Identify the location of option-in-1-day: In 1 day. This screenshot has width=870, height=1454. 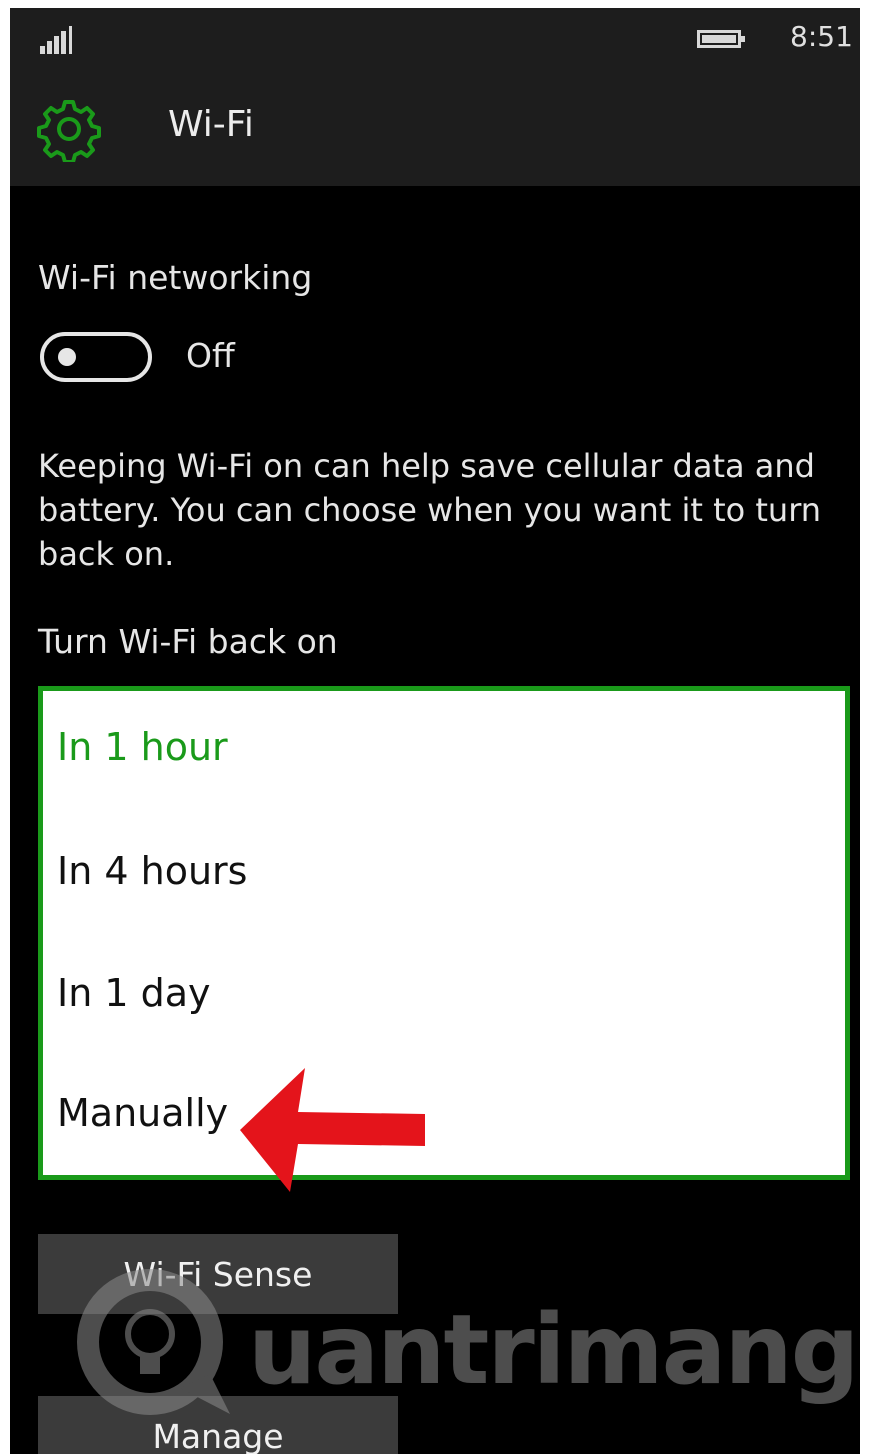
(134, 993).